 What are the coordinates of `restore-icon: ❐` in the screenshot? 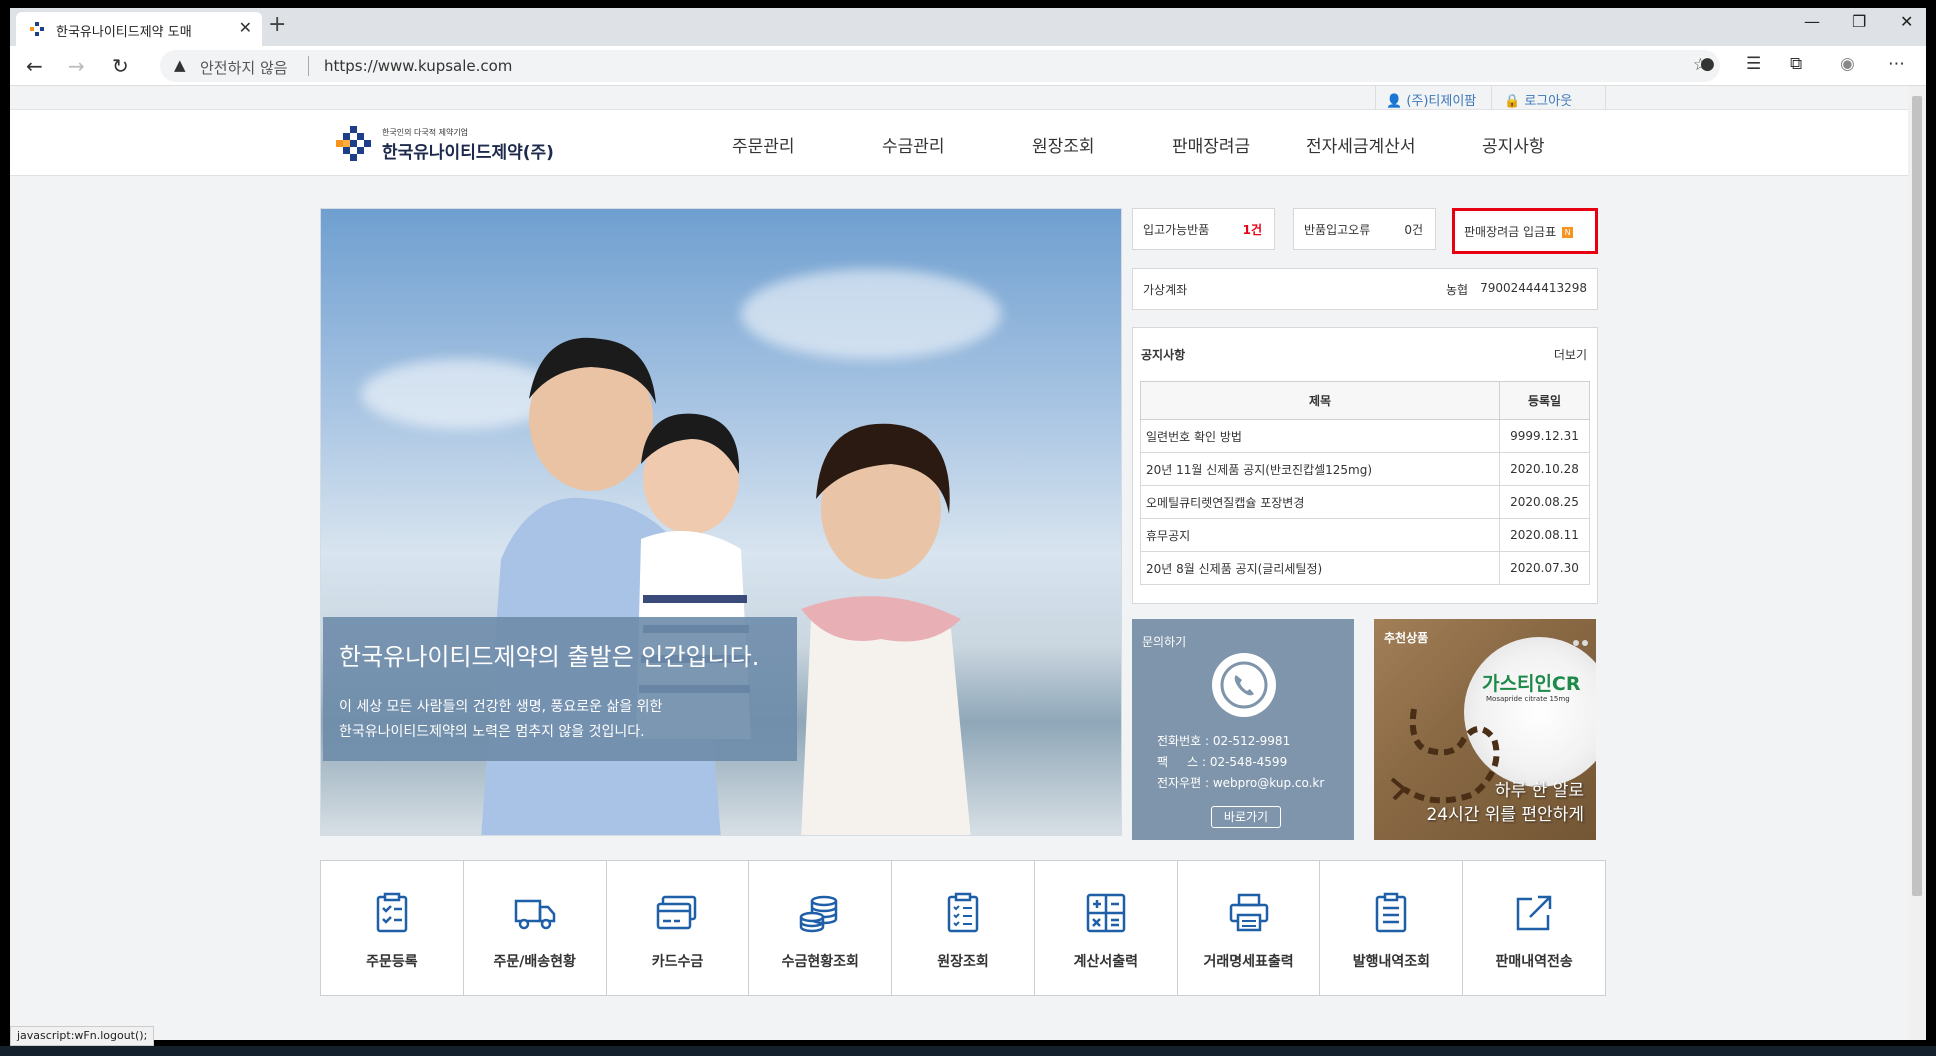 It's located at (1859, 21).